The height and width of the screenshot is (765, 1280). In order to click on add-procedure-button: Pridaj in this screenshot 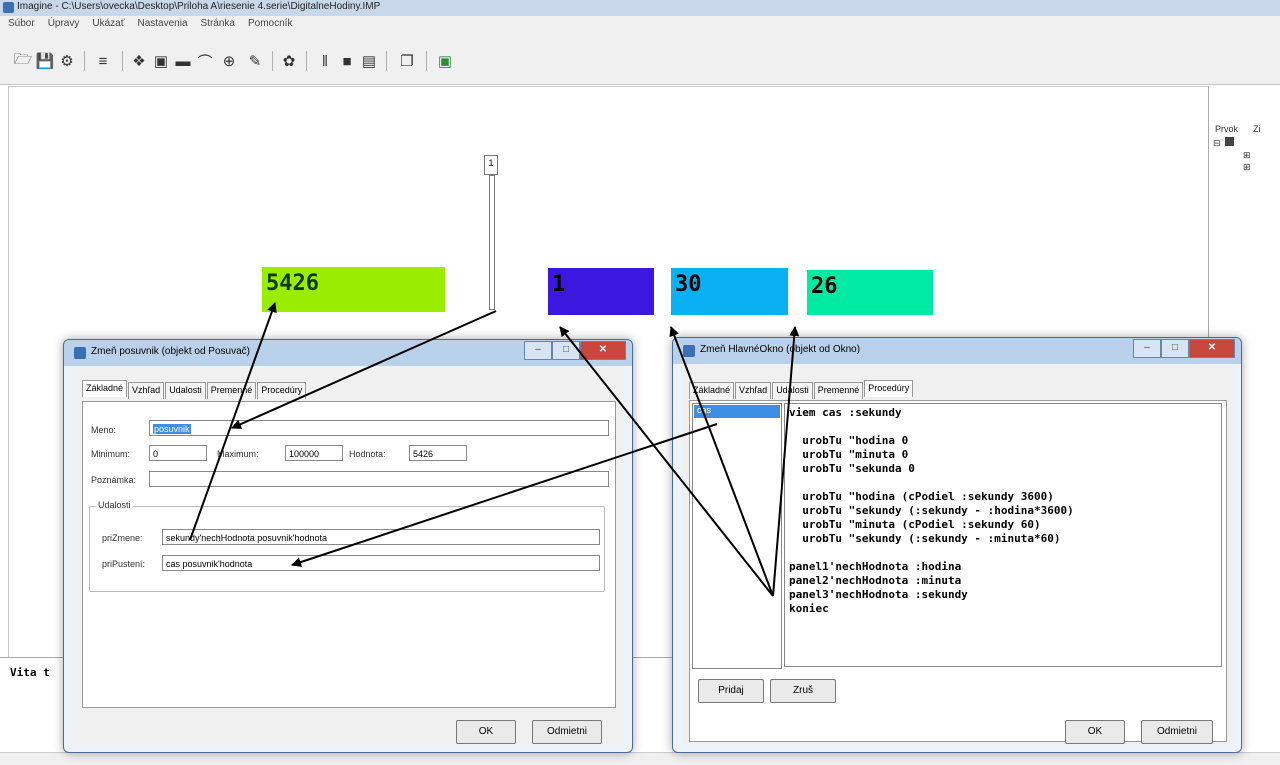, I will do `click(731, 691)`.